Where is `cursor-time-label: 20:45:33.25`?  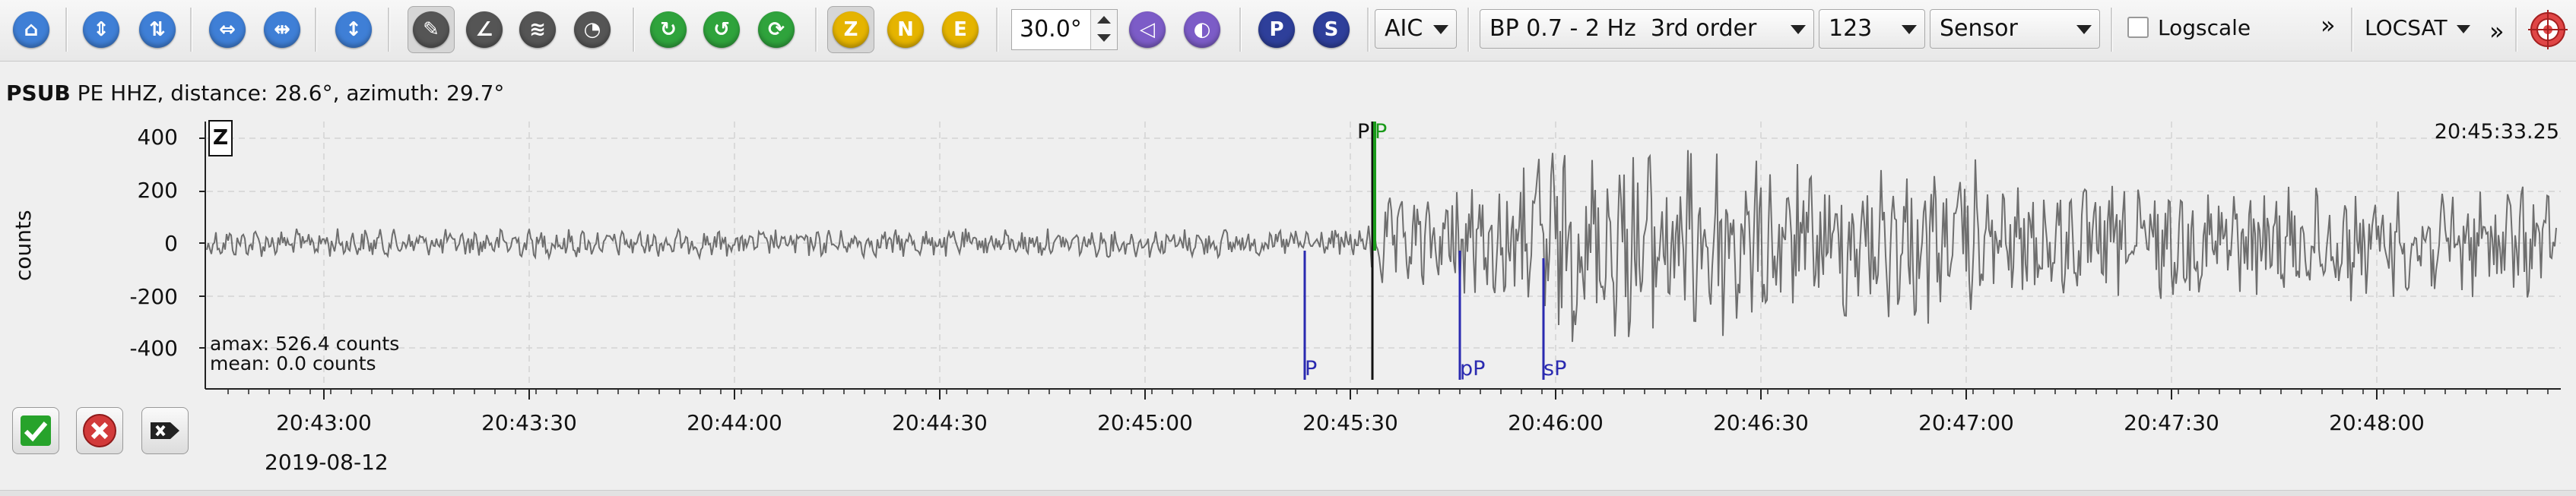 cursor-time-label: 20:45:33.25 is located at coordinates (2496, 132).